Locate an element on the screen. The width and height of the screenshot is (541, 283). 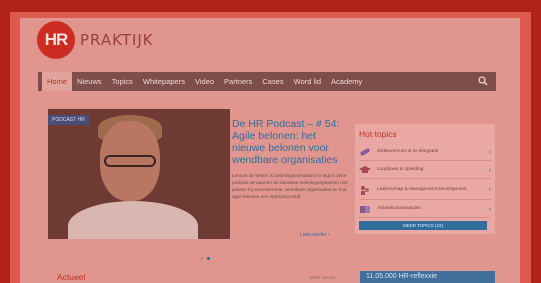
site-logo: HR PRAKTIJK is located at coordinates (95, 40).